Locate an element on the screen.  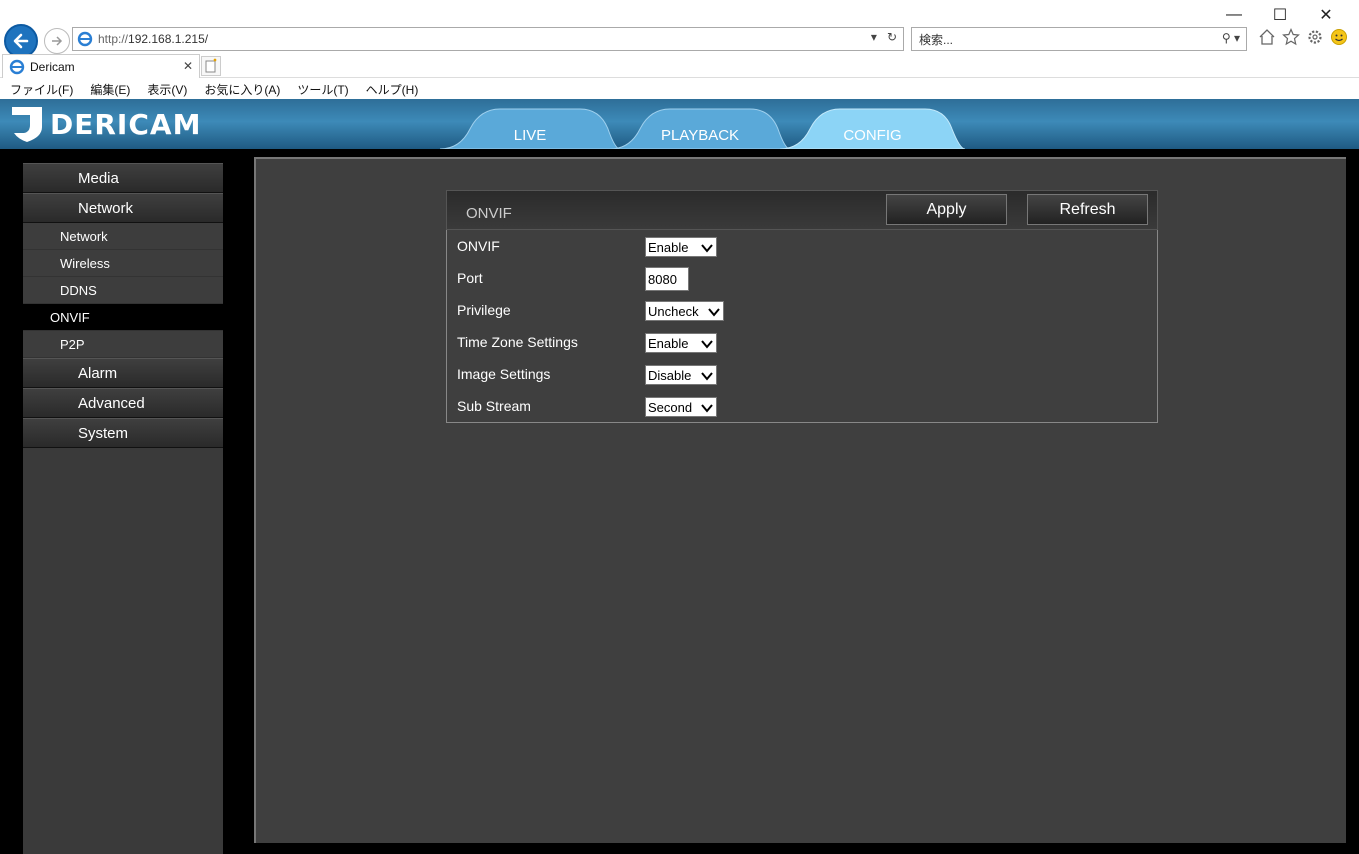
shield-logo-icon is located at coordinates (27, 124).